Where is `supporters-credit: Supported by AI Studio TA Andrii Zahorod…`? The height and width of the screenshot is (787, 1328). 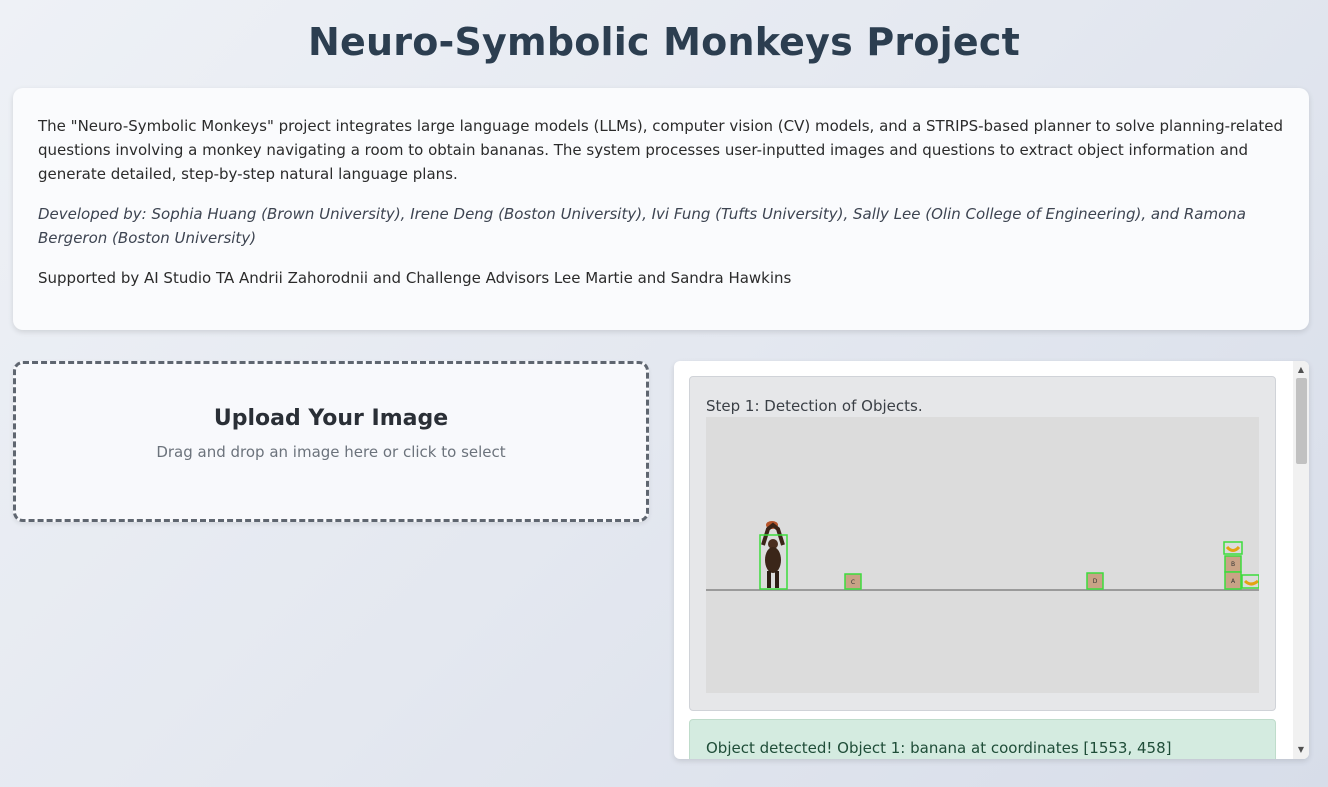 supporters-credit: Supported by AI Studio TA Andrii Zahorod… is located at coordinates (415, 278).